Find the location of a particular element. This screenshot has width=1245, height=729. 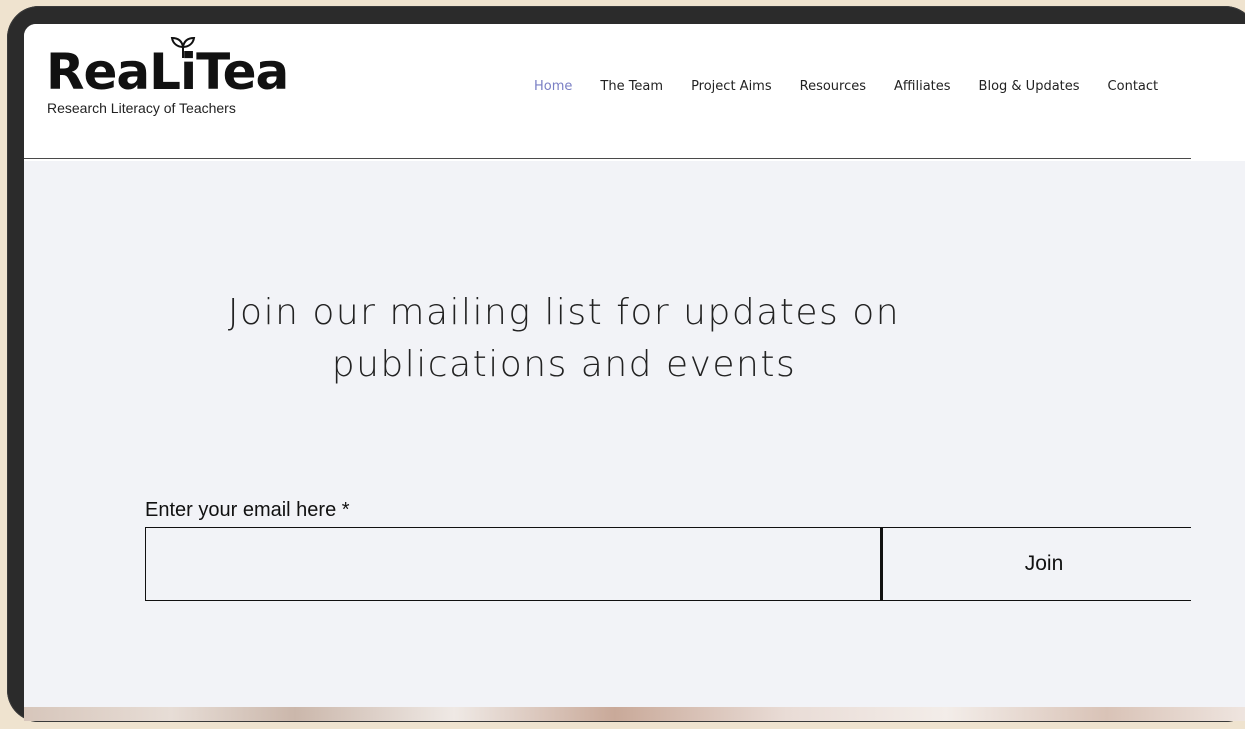

header-divider is located at coordinates (607, 158).